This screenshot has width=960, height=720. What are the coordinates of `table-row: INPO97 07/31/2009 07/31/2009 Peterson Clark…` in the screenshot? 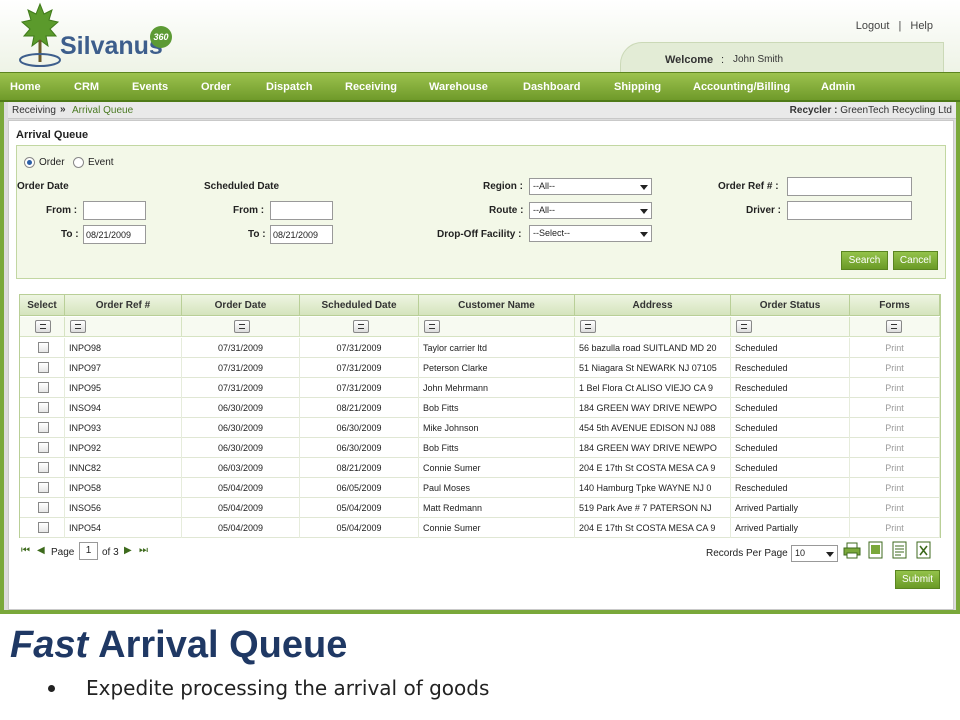 It's located at (480, 368).